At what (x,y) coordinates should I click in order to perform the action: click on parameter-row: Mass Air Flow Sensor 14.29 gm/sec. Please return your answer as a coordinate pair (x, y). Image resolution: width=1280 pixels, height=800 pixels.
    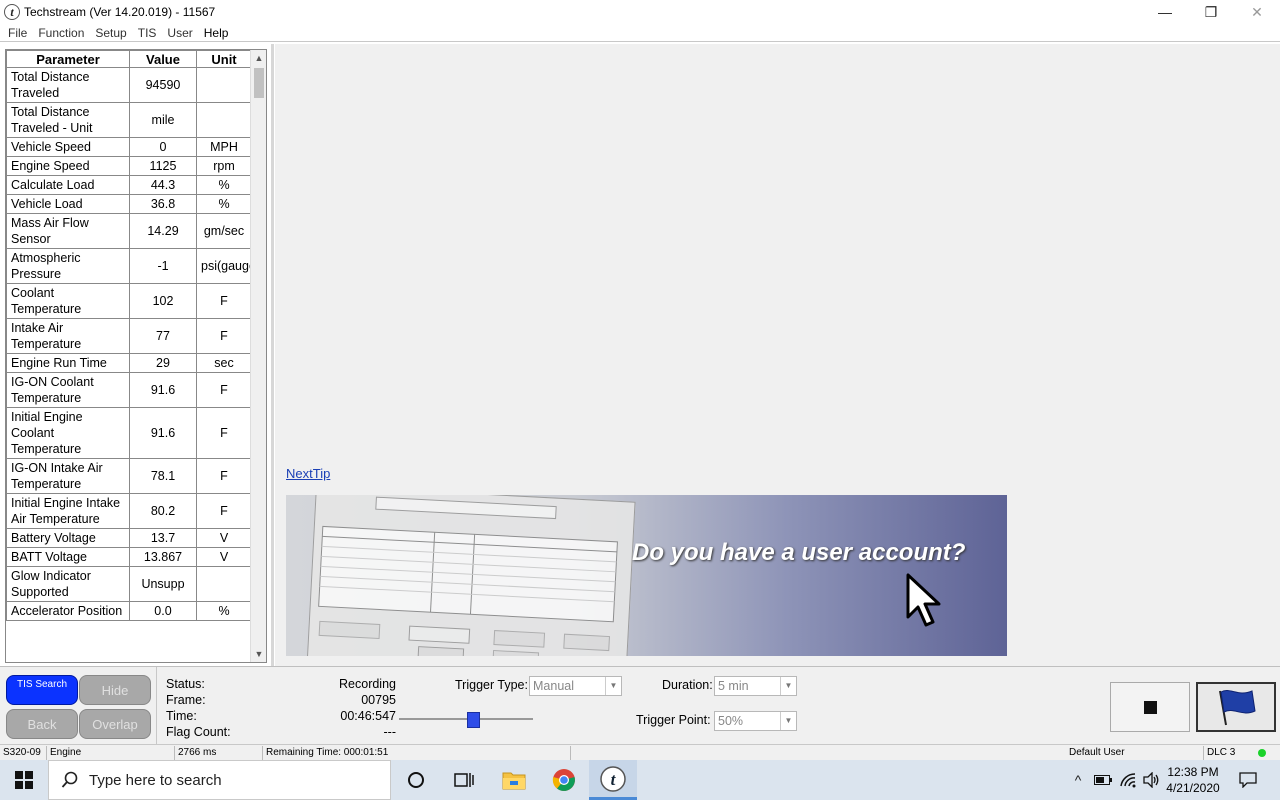
    Looking at the image, I should click on (129, 231).